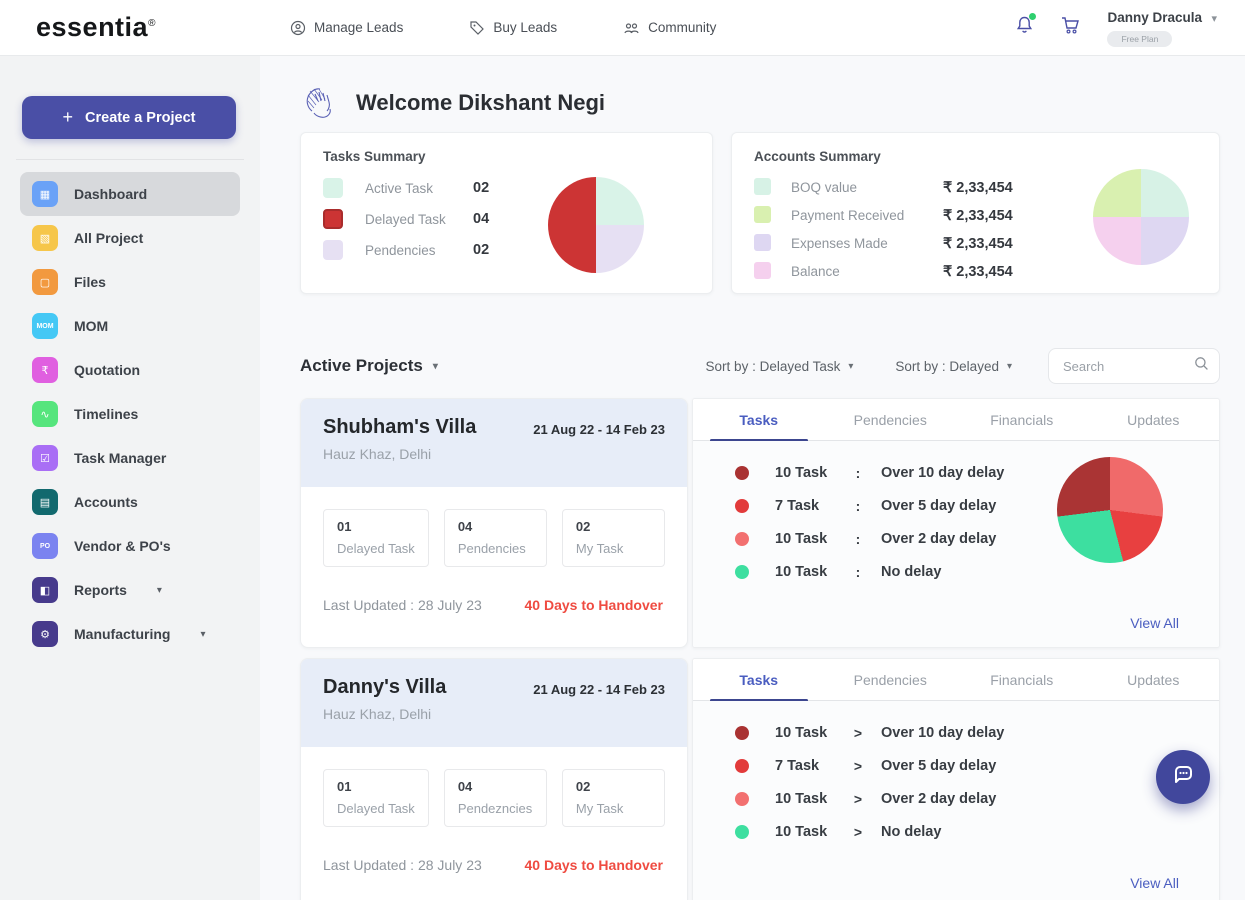  What do you see at coordinates (45, 370) in the screenshot?
I see `rupee-icon: ₹` at bounding box center [45, 370].